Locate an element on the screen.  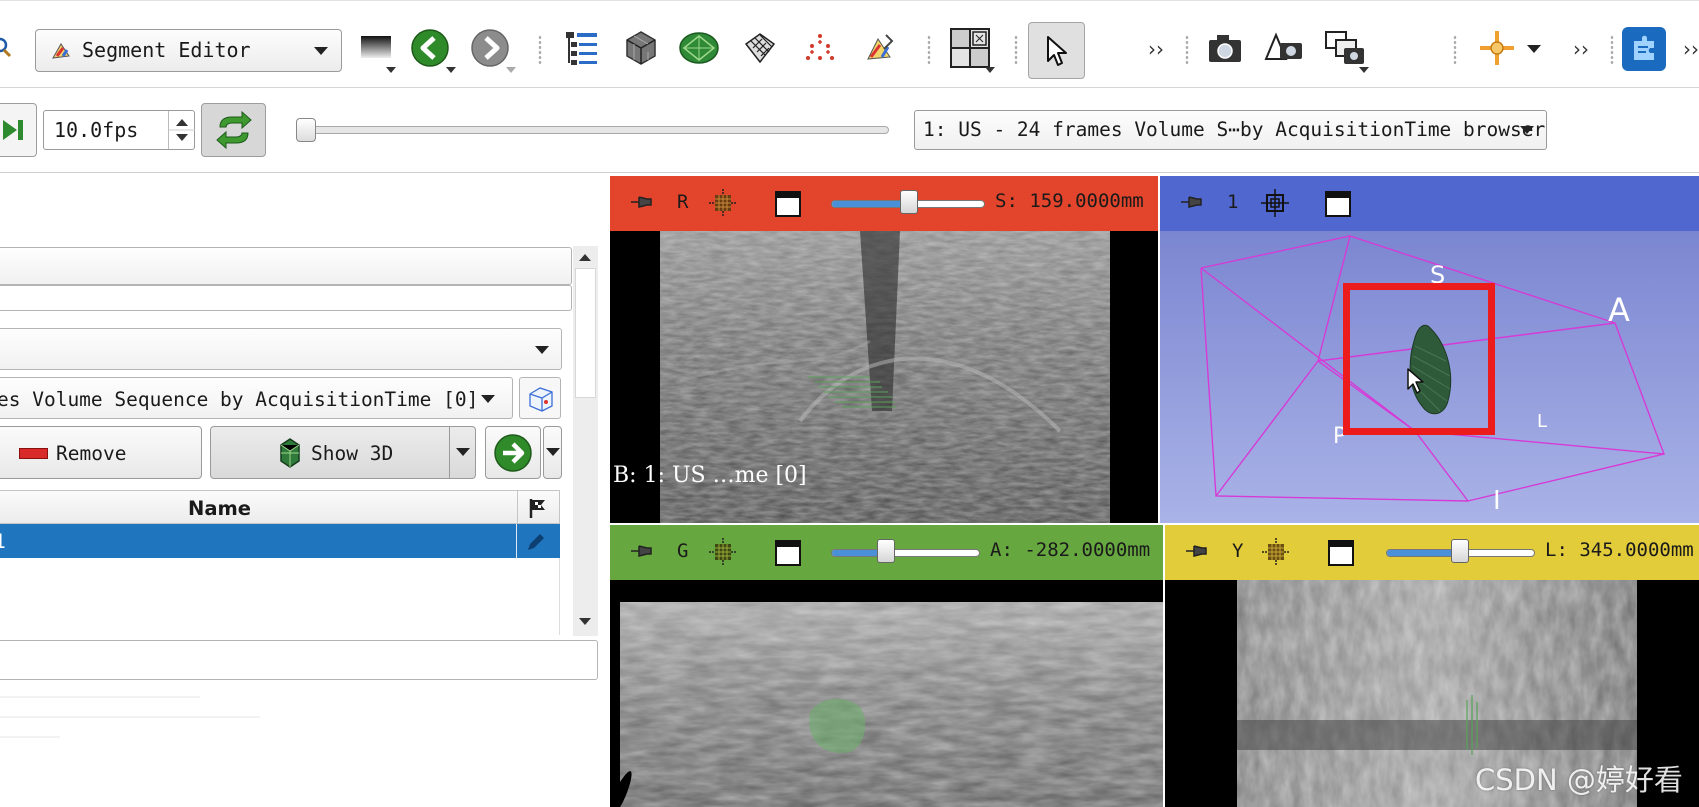
segmentation-selector is located at coordinates (281, 349).